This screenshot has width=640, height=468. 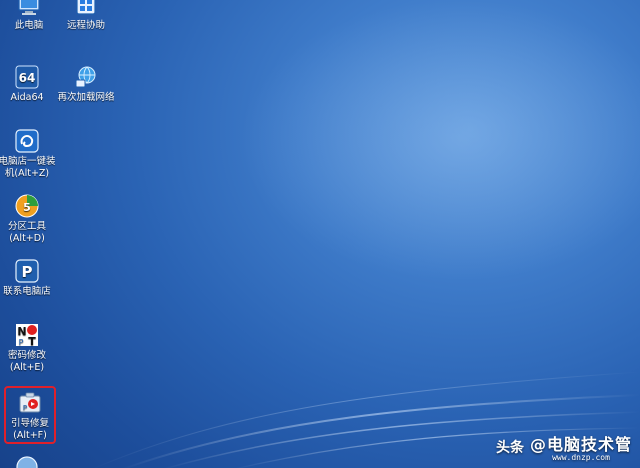 I want to click on watermark-domain: www.dnzp.com, so click(x=581, y=457).